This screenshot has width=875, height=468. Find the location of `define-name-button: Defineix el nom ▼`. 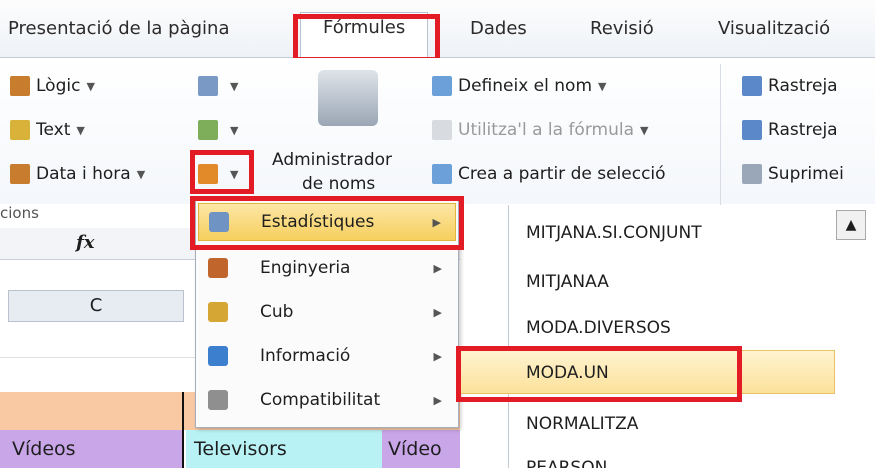

define-name-button: Defineix el nom ▼ is located at coordinates (519, 86).